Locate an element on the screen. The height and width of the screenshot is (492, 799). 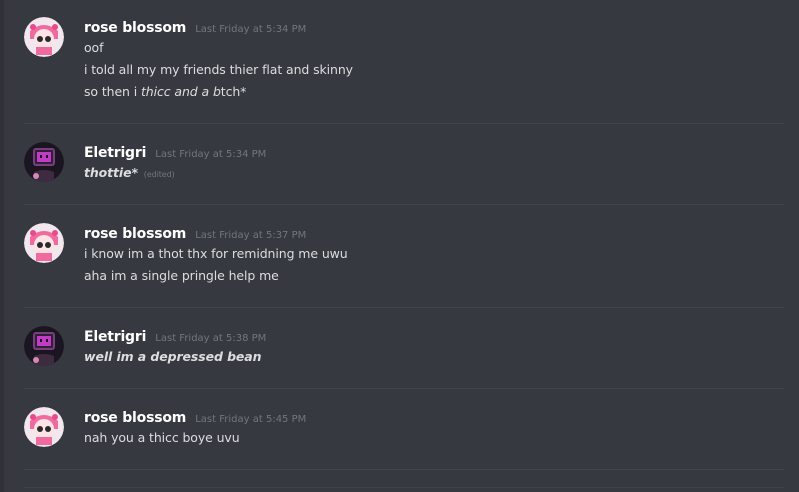
channel-edge is located at coordinates (2, 246).